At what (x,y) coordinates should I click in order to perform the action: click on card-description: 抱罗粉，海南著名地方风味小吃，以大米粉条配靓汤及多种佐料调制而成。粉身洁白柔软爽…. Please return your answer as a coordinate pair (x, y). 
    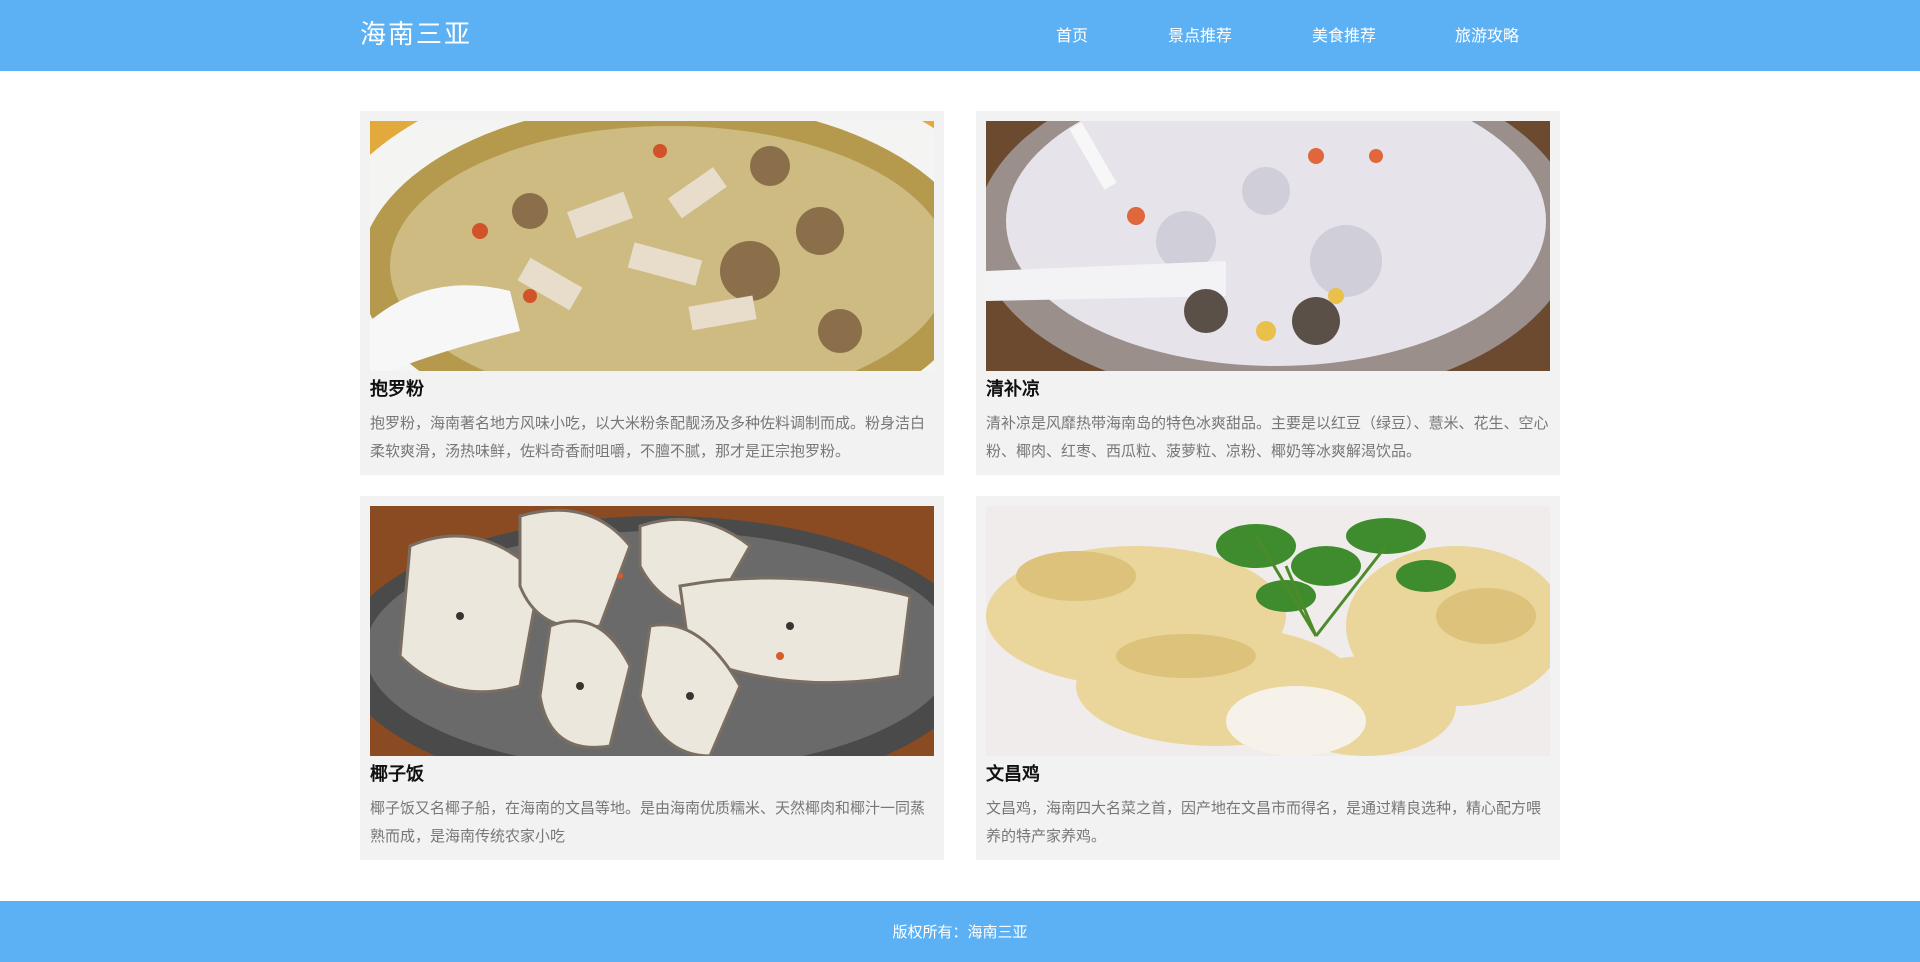
    Looking at the image, I should click on (648, 437).